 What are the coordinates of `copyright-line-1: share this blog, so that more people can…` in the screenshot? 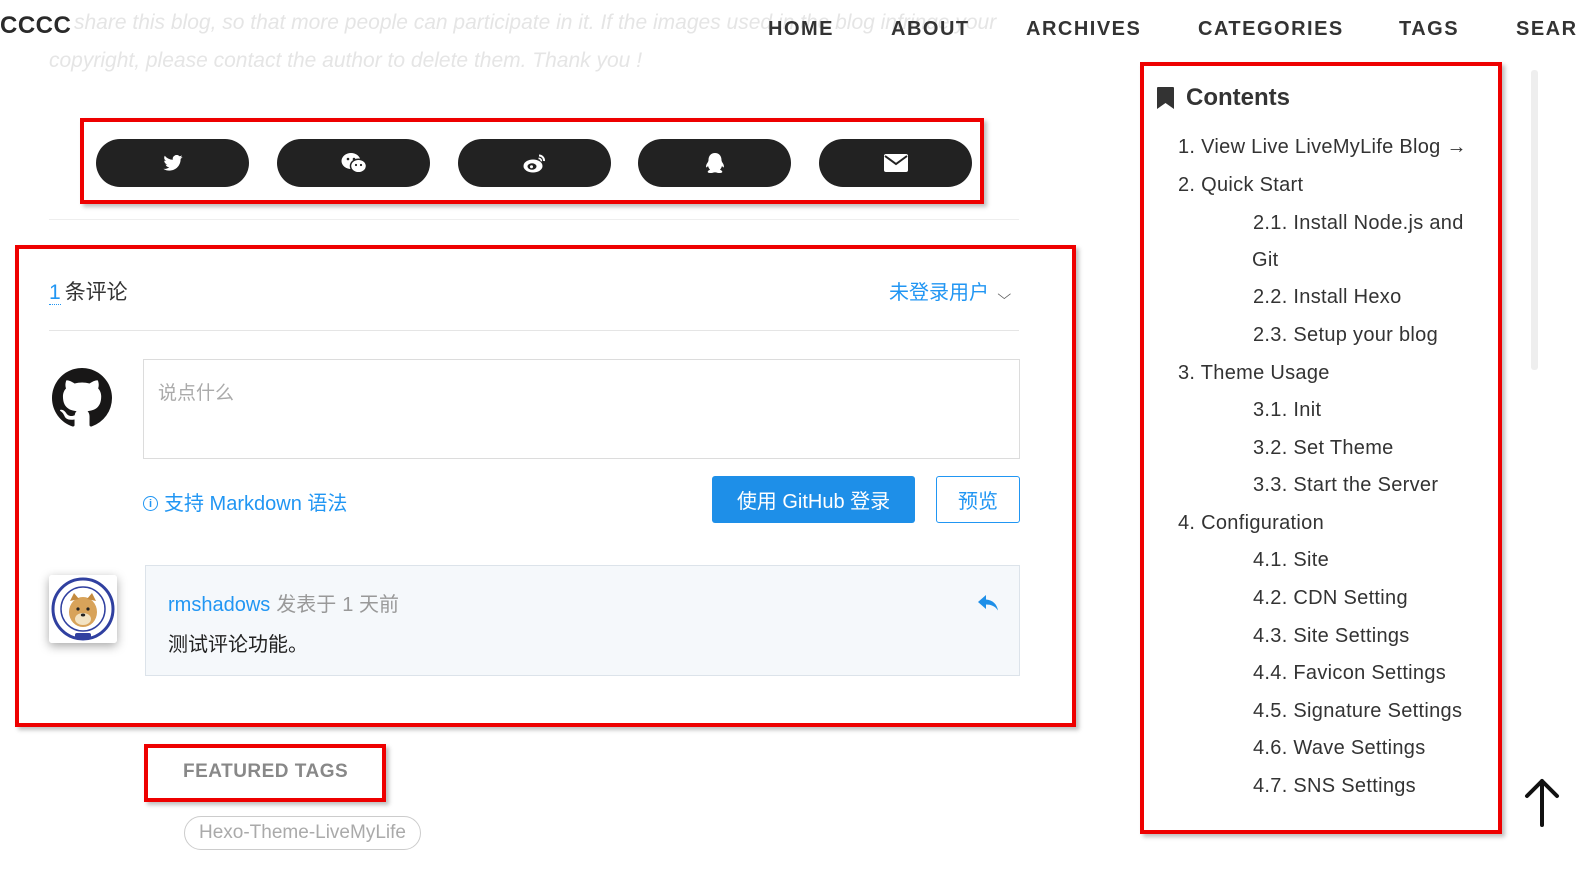 It's located at (535, 22).